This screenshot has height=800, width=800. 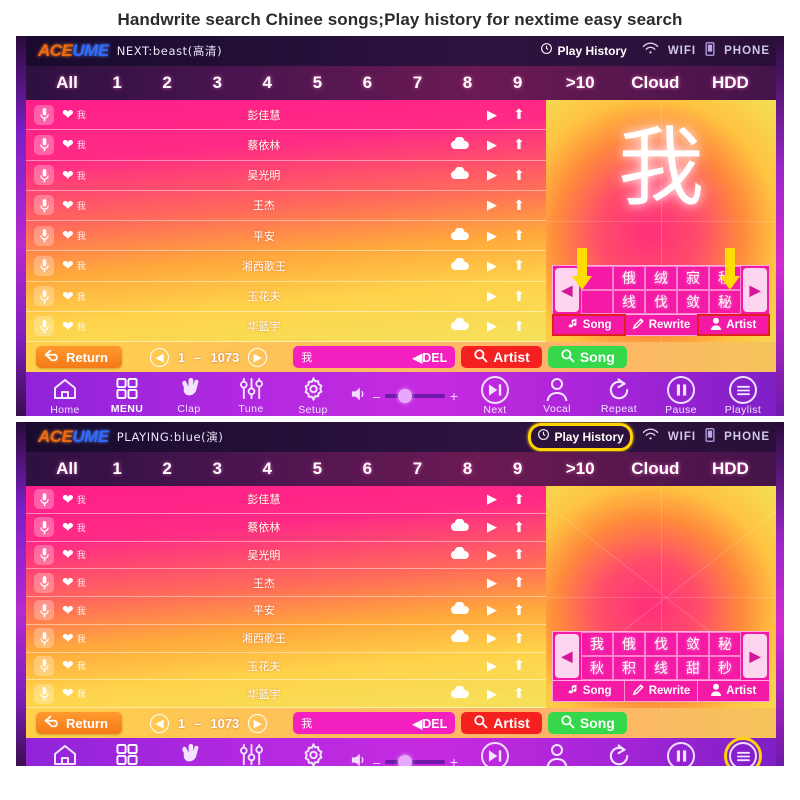 I want to click on tab-8: 8, so click(x=468, y=83).